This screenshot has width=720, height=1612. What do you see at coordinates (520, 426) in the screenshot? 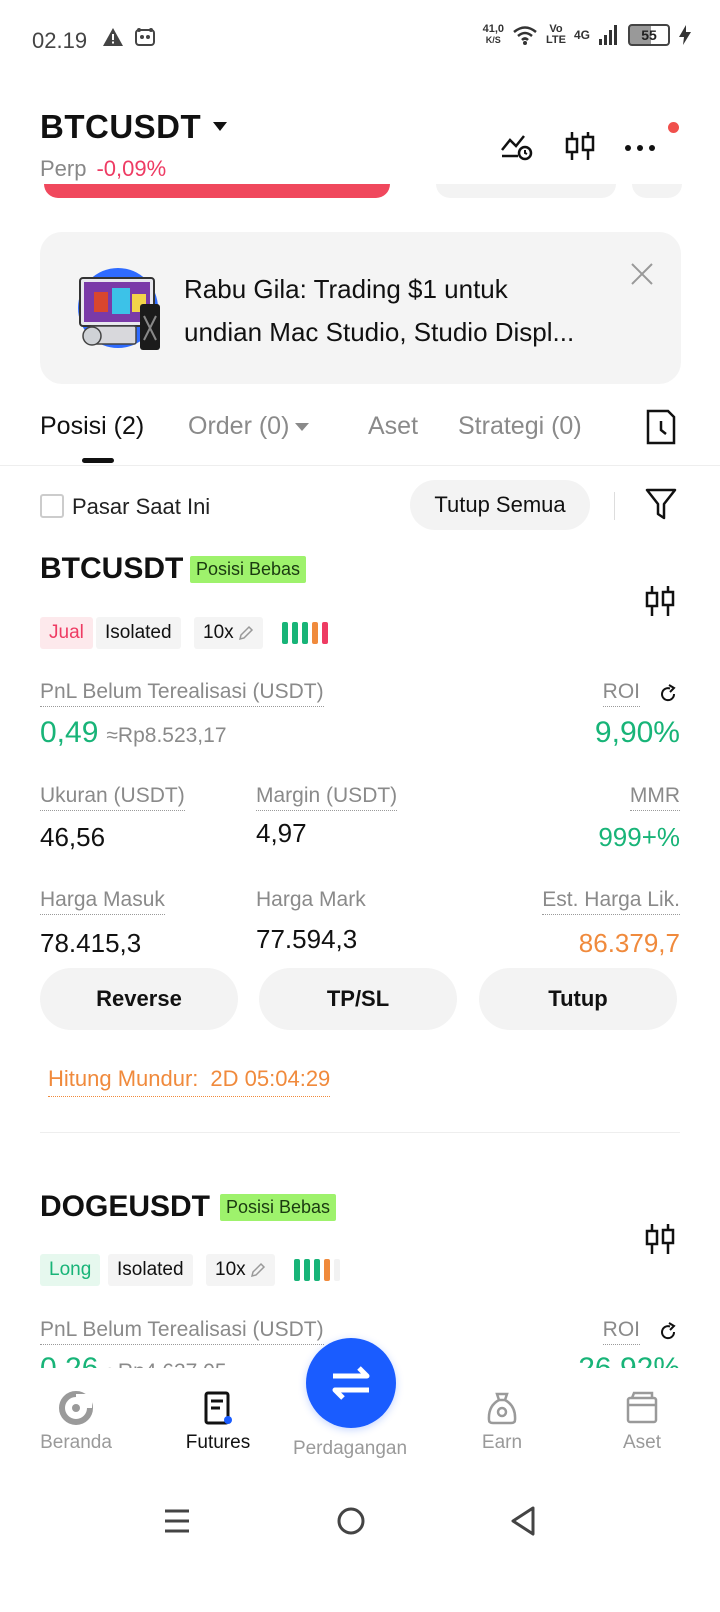
I see `tab-strategy: Strategi (0)` at bounding box center [520, 426].